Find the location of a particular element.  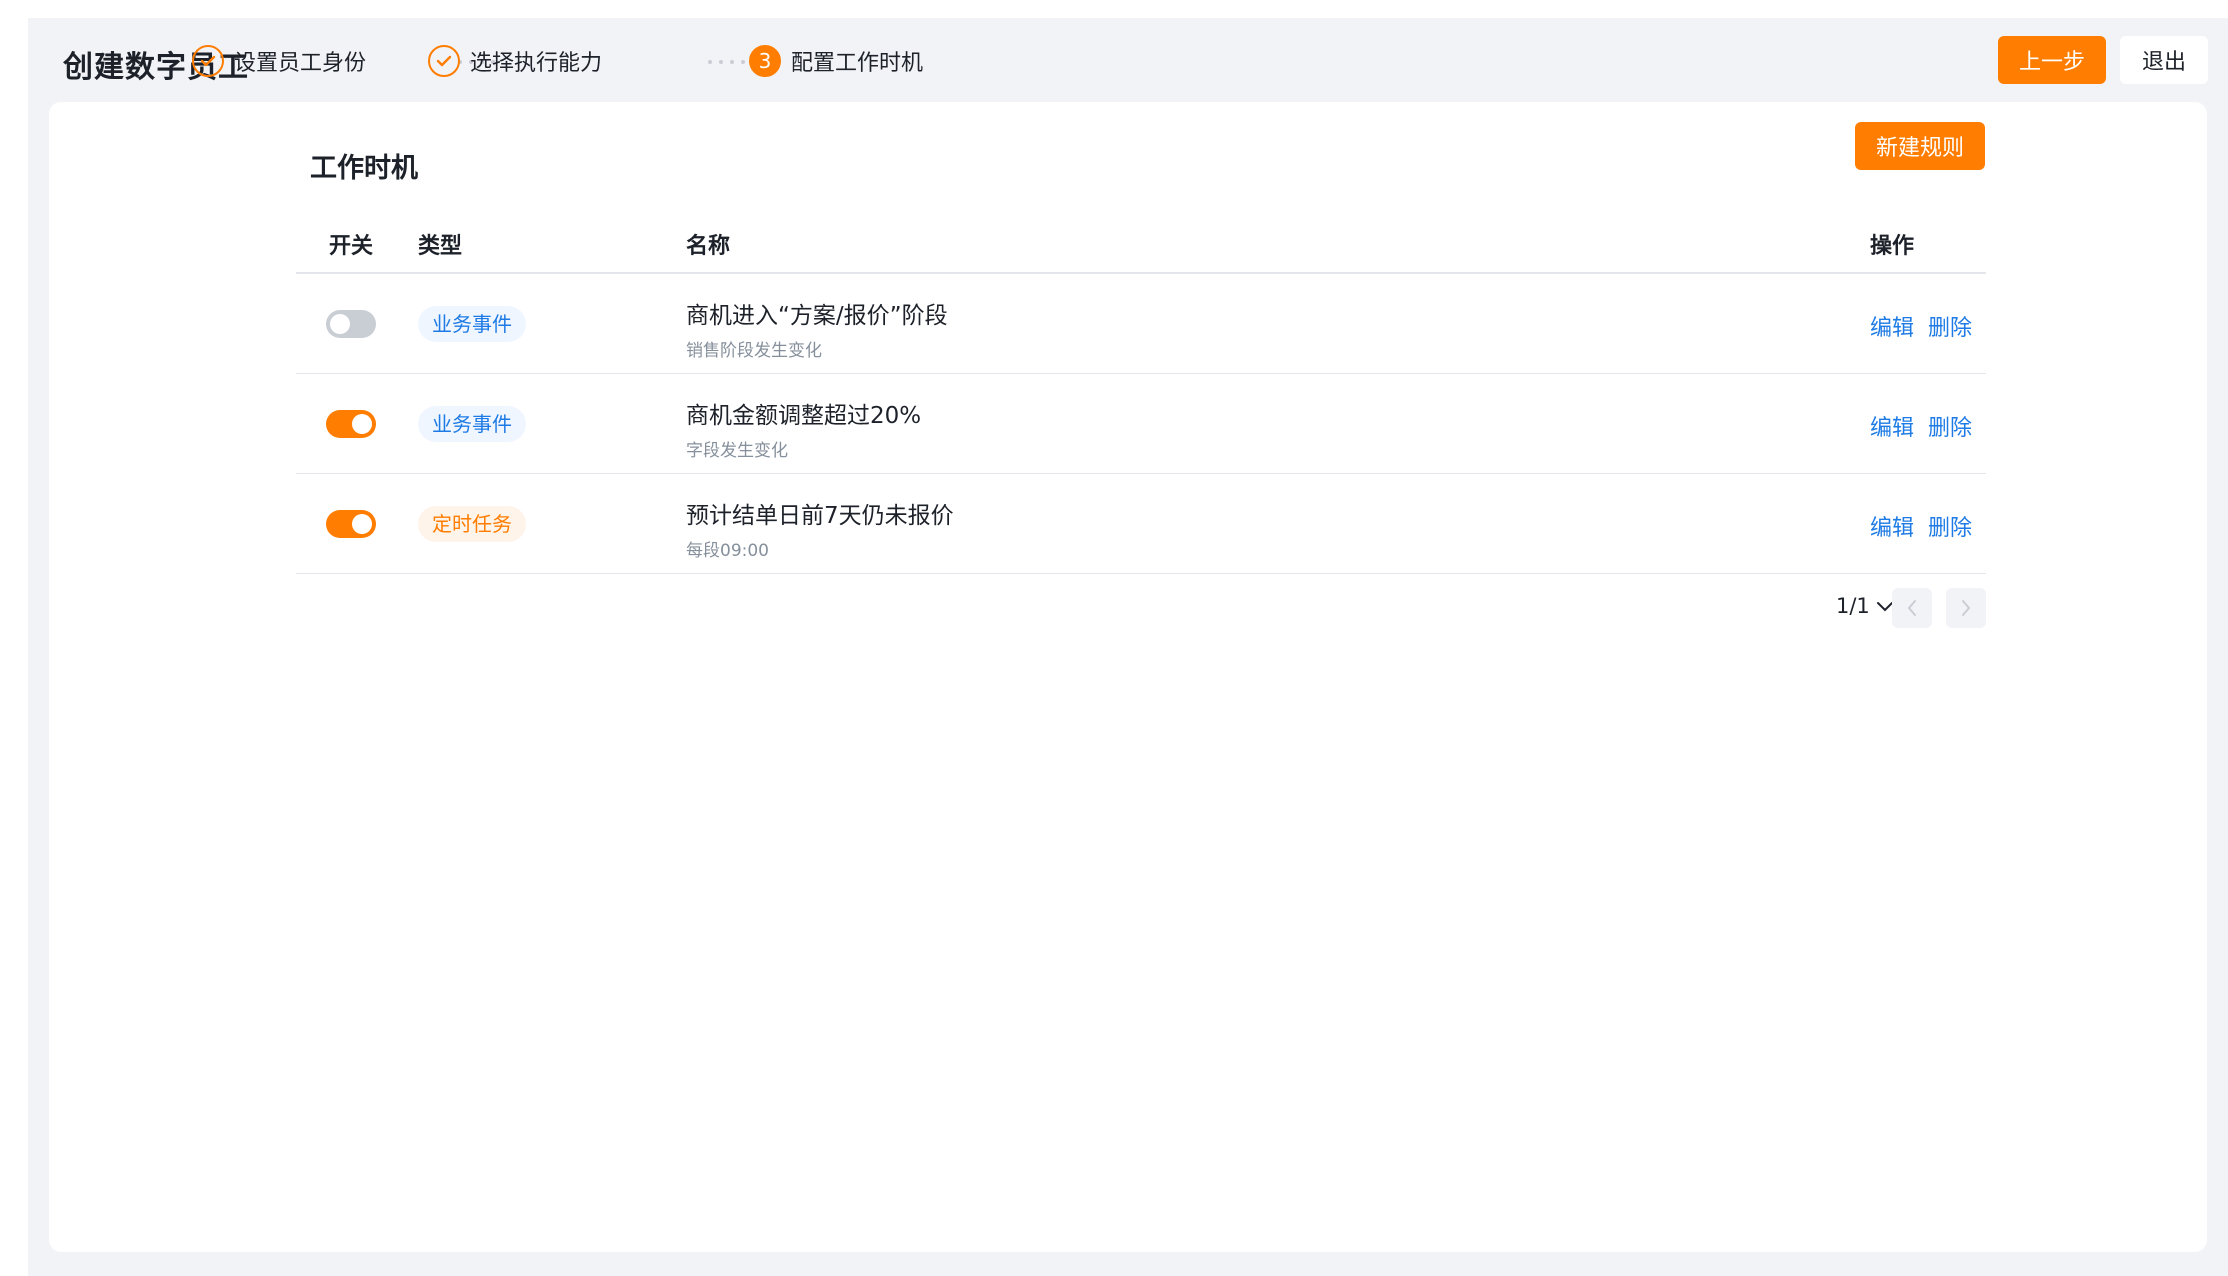

step-identity: 设置员工身份 is located at coordinates (279, 61).